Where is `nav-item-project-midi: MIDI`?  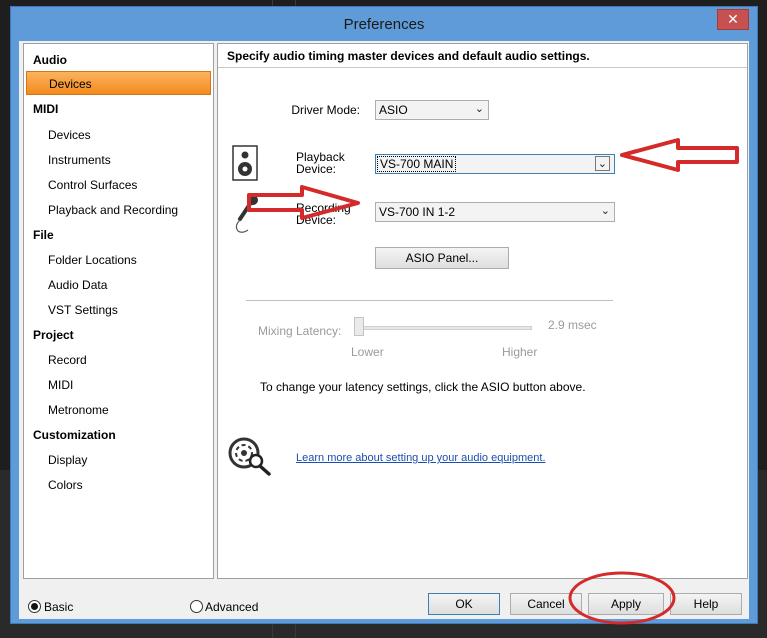 nav-item-project-midi: MIDI is located at coordinates (60, 385).